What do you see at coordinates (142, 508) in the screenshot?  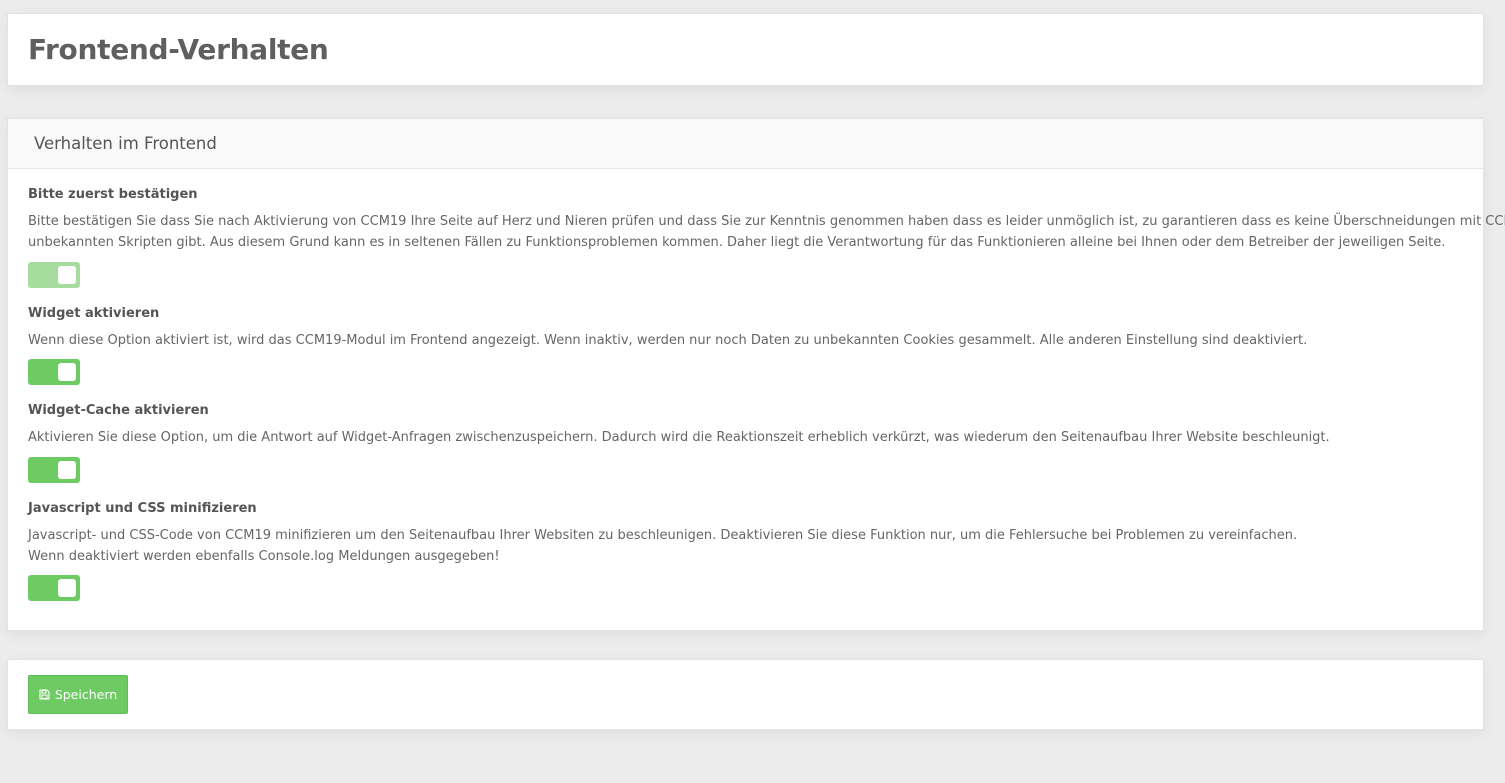 I see `setting-label: Javascript und CSS minifizieren` at bounding box center [142, 508].